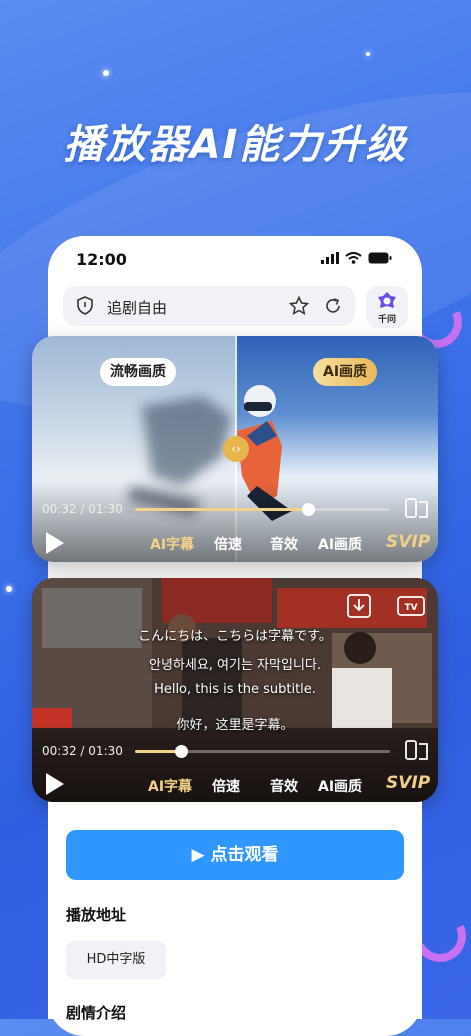 The width and height of the screenshot is (471, 1036). I want to click on page-headline: 播放器AI能力升级, so click(235, 145).